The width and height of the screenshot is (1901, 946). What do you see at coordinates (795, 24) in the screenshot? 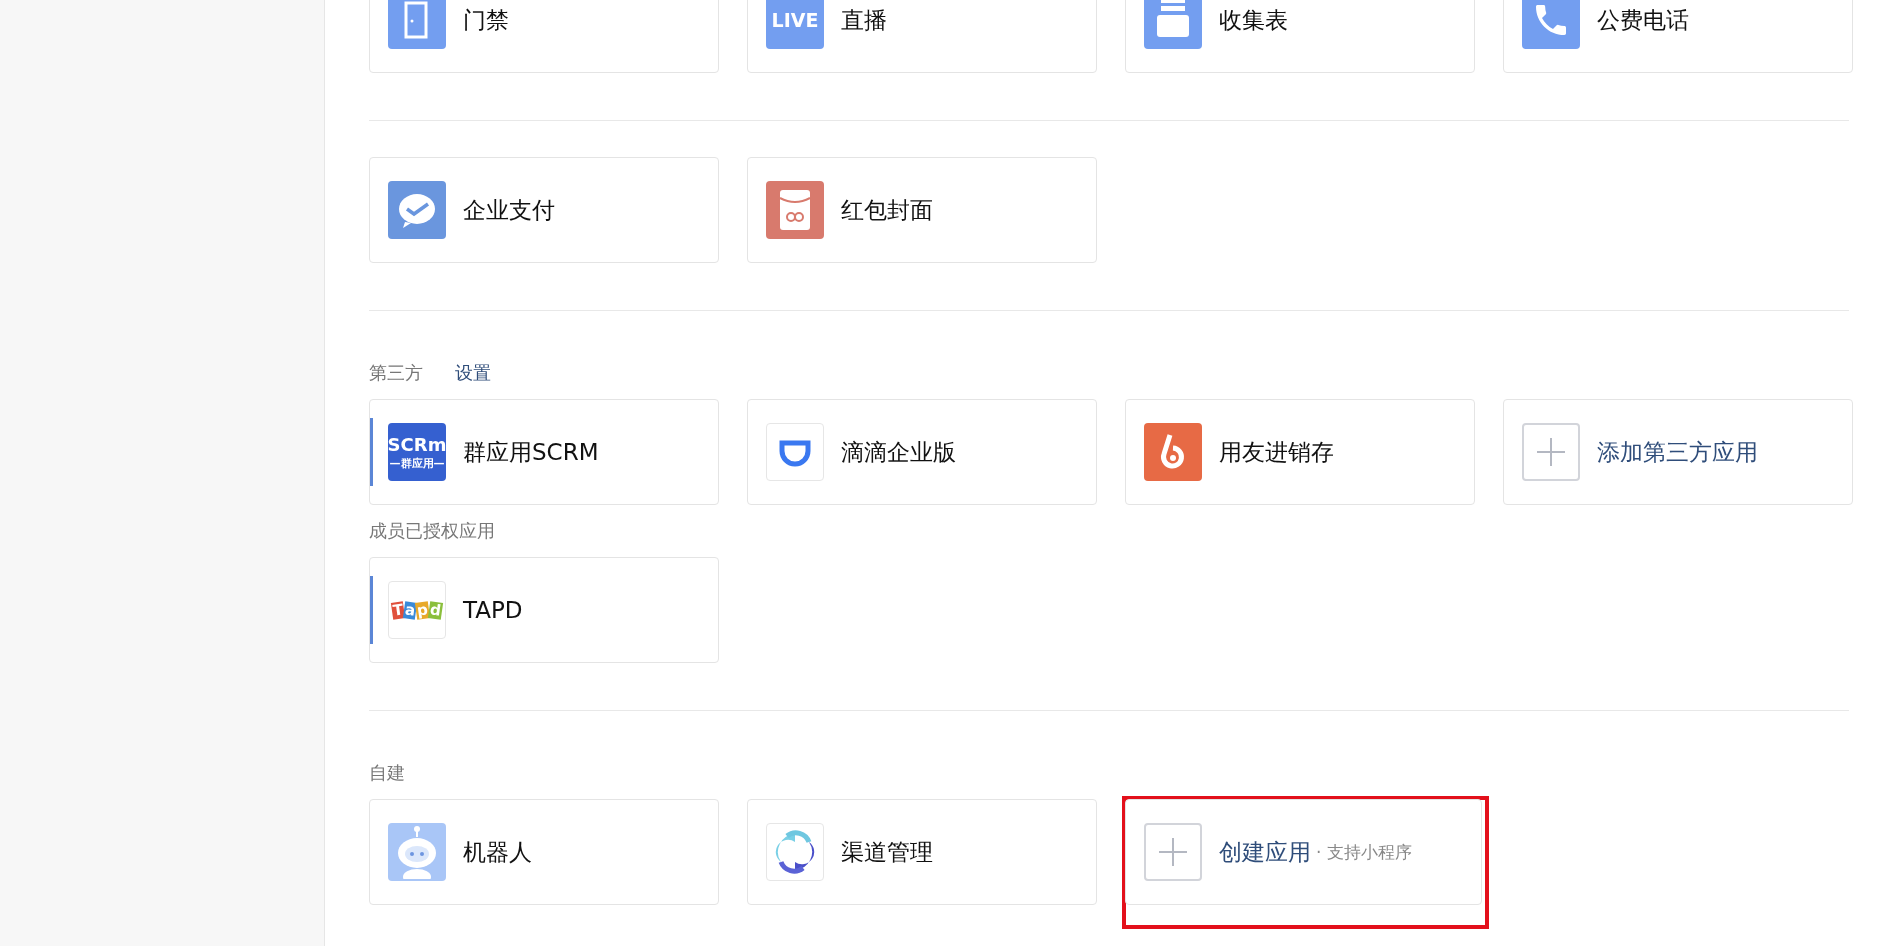
I see `live-logo: LIVE` at bounding box center [795, 24].